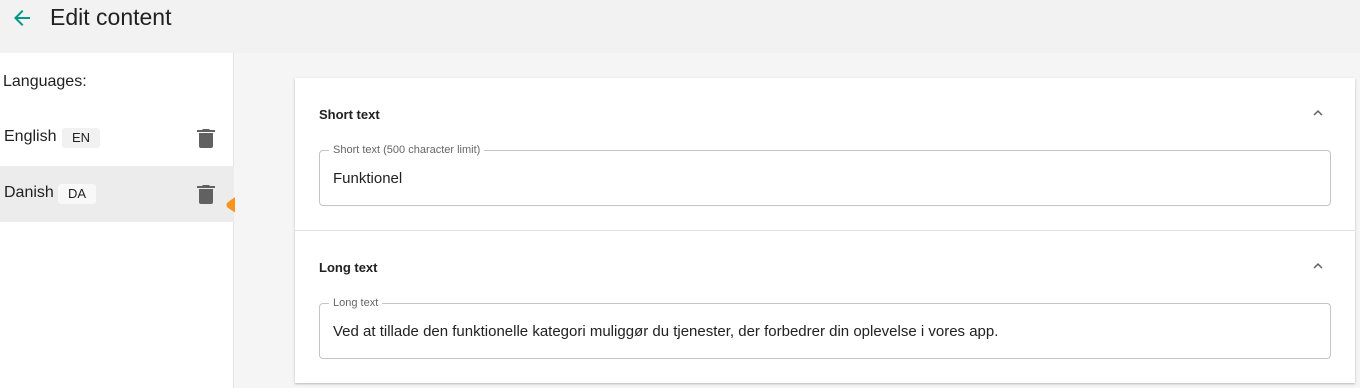  What do you see at coordinates (22, 18) in the screenshot?
I see `arrow-back-icon` at bounding box center [22, 18].